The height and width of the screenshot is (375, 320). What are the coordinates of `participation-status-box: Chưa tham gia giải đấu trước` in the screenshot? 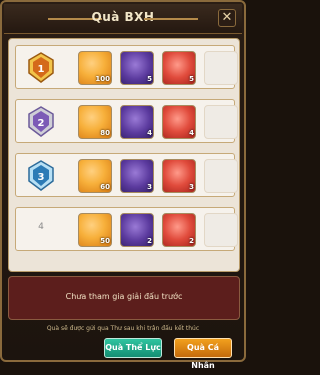 It's located at (124, 298).